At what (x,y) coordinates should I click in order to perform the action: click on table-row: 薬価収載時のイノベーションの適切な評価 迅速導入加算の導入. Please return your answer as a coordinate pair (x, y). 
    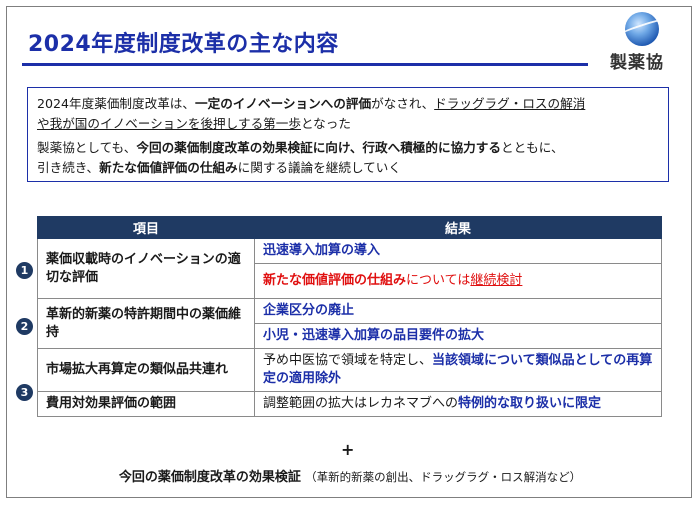
    Looking at the image, I should click on (349, 268).